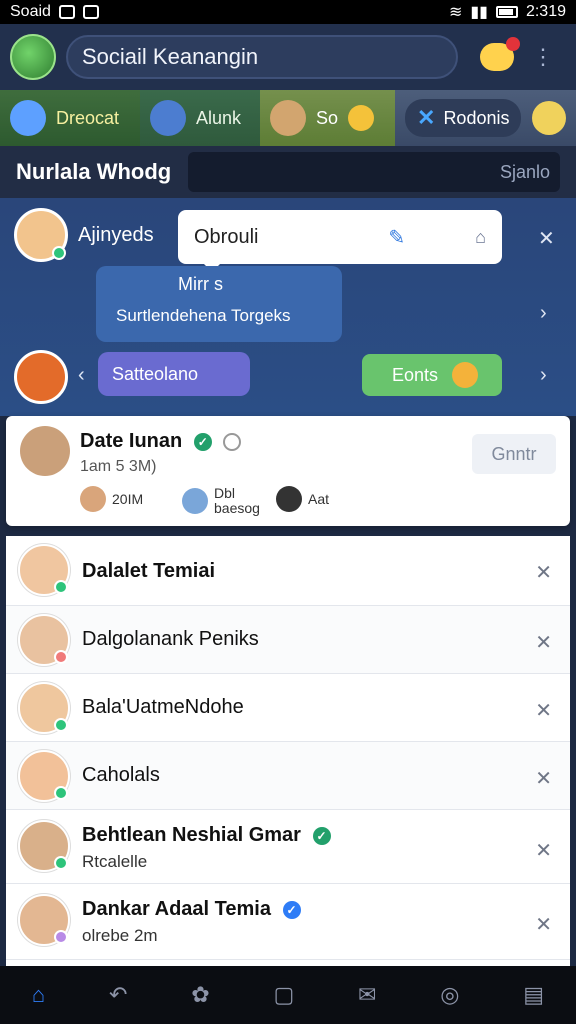 The image size is (576, 1024). Describe the element at coordinates (426, 117) in the screenshot. I see `x-icon: ✕` at that location.